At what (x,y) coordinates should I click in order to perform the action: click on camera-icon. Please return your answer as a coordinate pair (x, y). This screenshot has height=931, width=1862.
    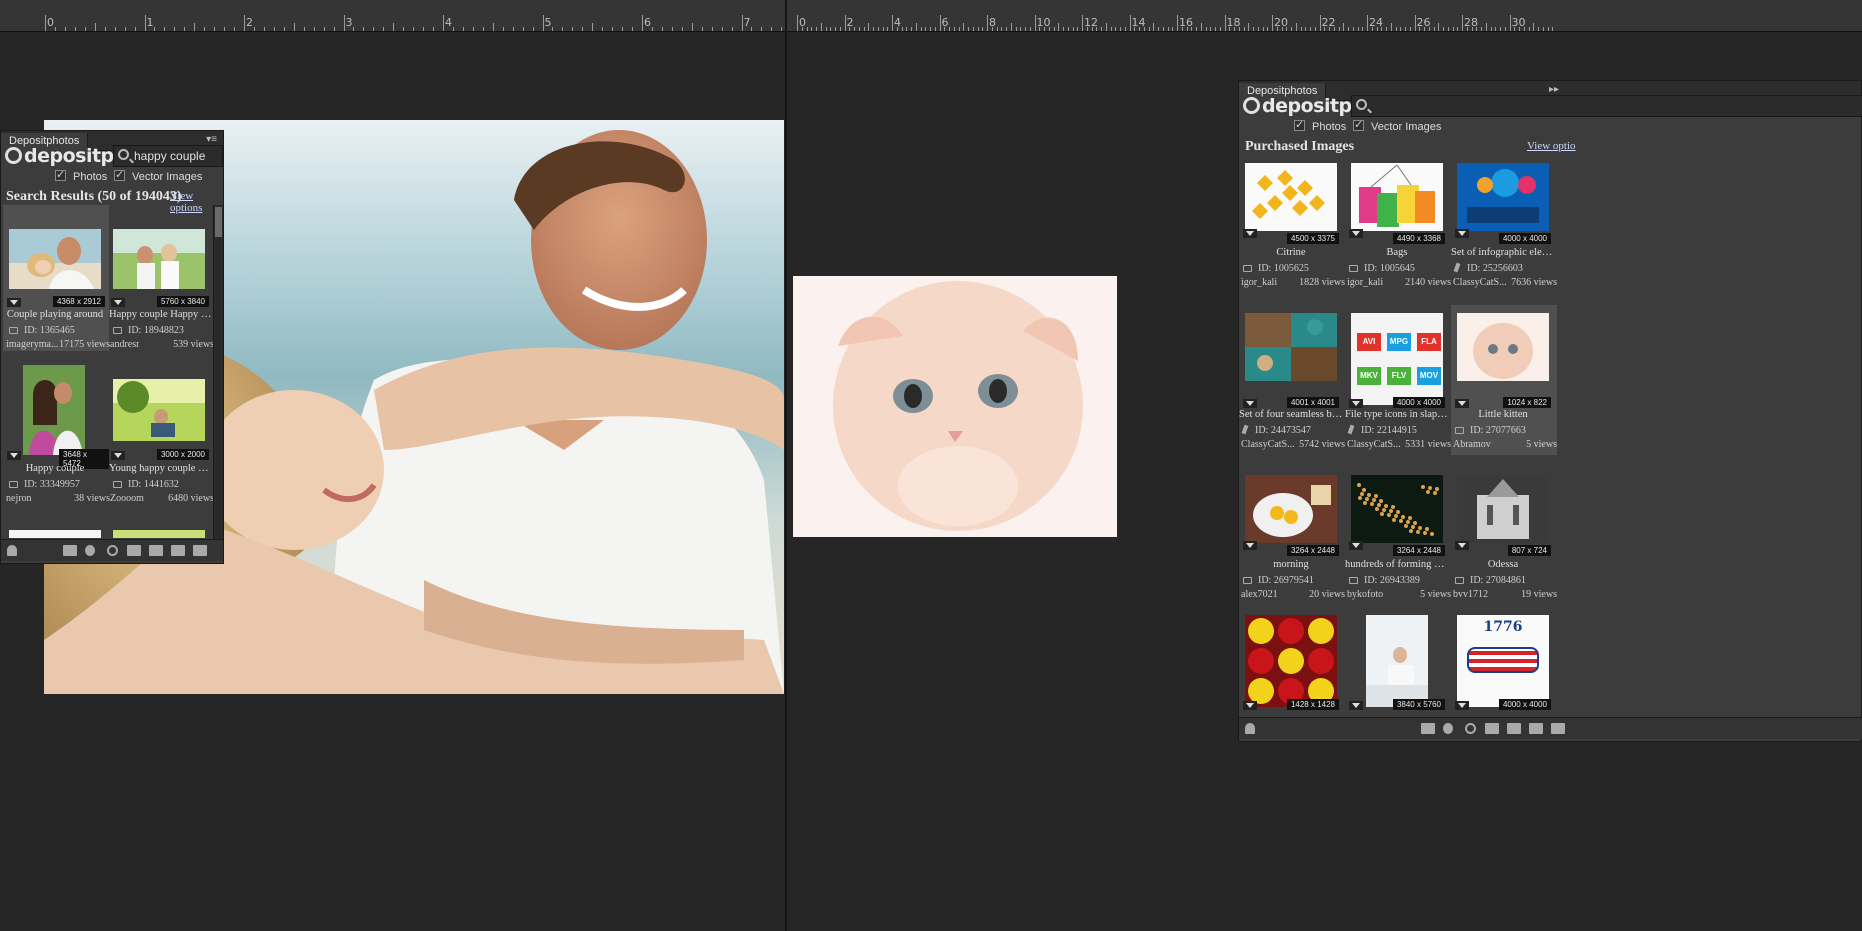
    Looking at the image, I should click on (1459, 580).